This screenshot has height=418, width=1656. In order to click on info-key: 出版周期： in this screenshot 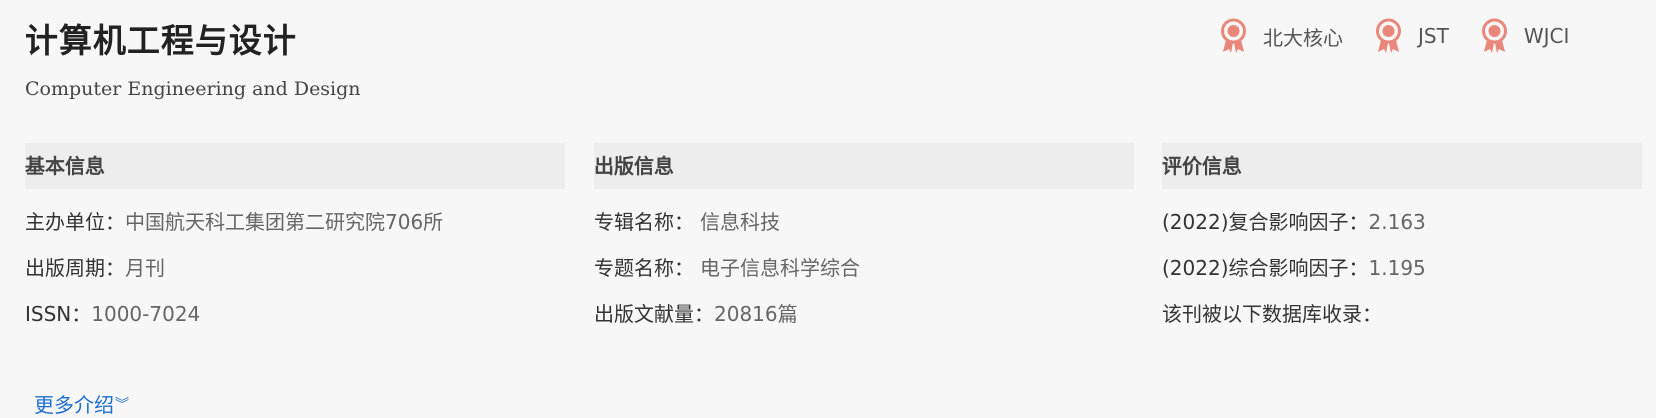, I will do `click(75, 268)`.